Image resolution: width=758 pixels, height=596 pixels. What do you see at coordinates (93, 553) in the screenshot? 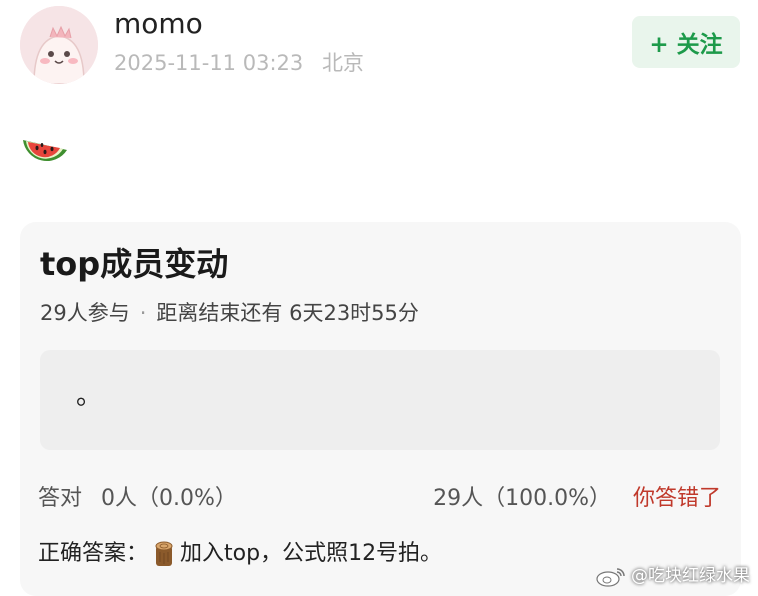
I see `answer-prefix: 正确答案：` at bounding box center [93, 553].